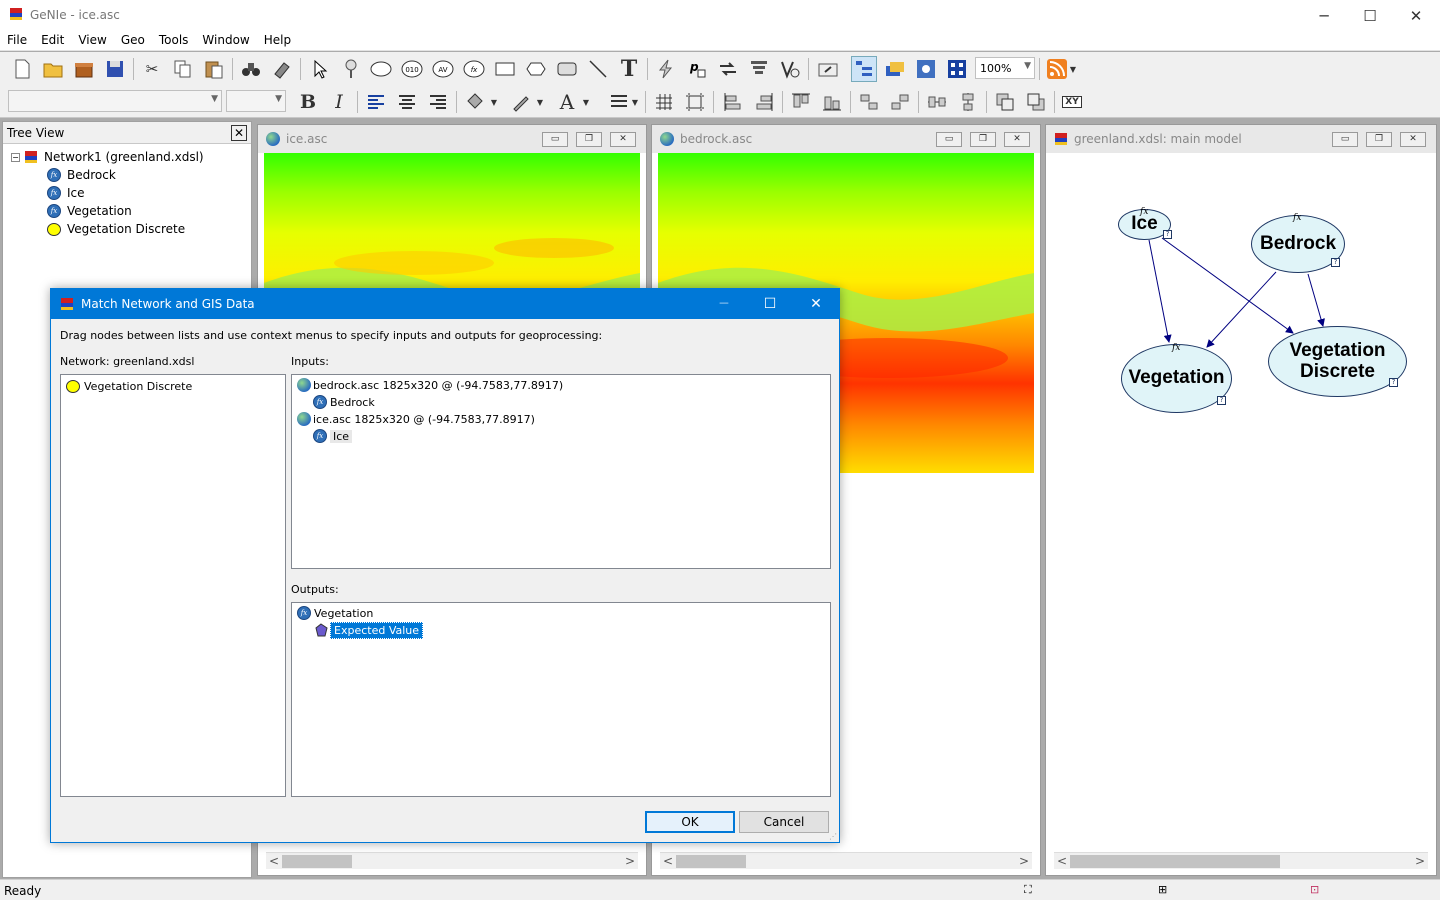 The width and height of the screenshot is (1440, 900). What do you see at coordinates (864, 69) in the screenshot?
I see `tree-view-toggle-icon` at bounding box center [864, 69].